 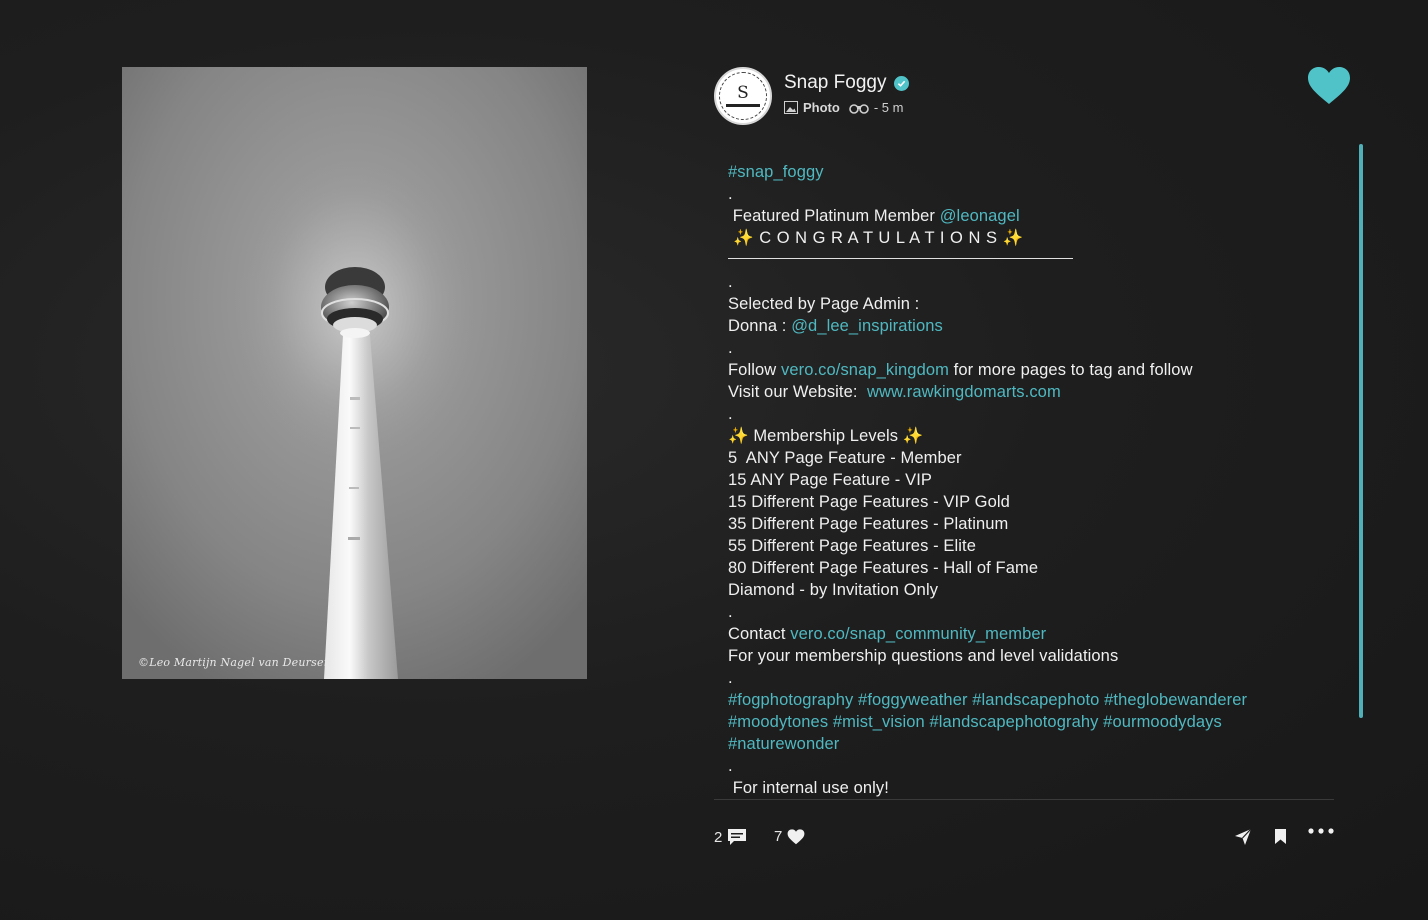 I want to click on caption-scrollbar, so click(x=1361, y=431).